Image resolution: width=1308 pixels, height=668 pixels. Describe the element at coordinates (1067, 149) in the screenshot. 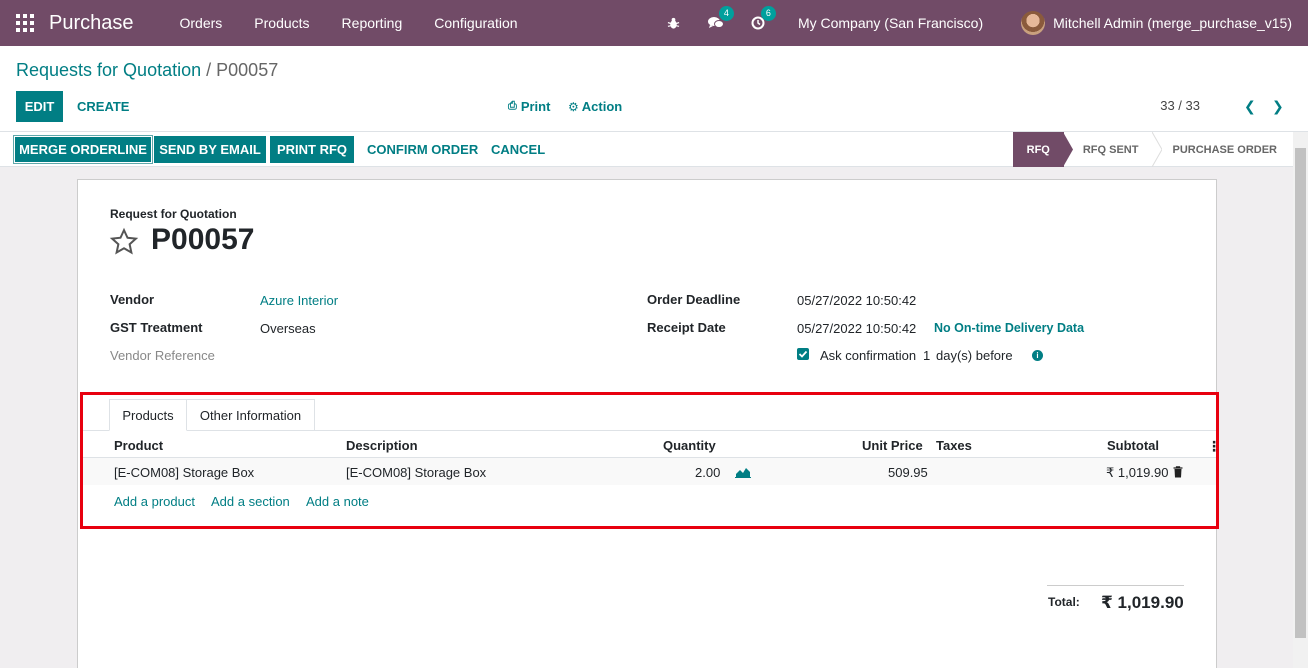

I see `status-arrow-icon` at that location.